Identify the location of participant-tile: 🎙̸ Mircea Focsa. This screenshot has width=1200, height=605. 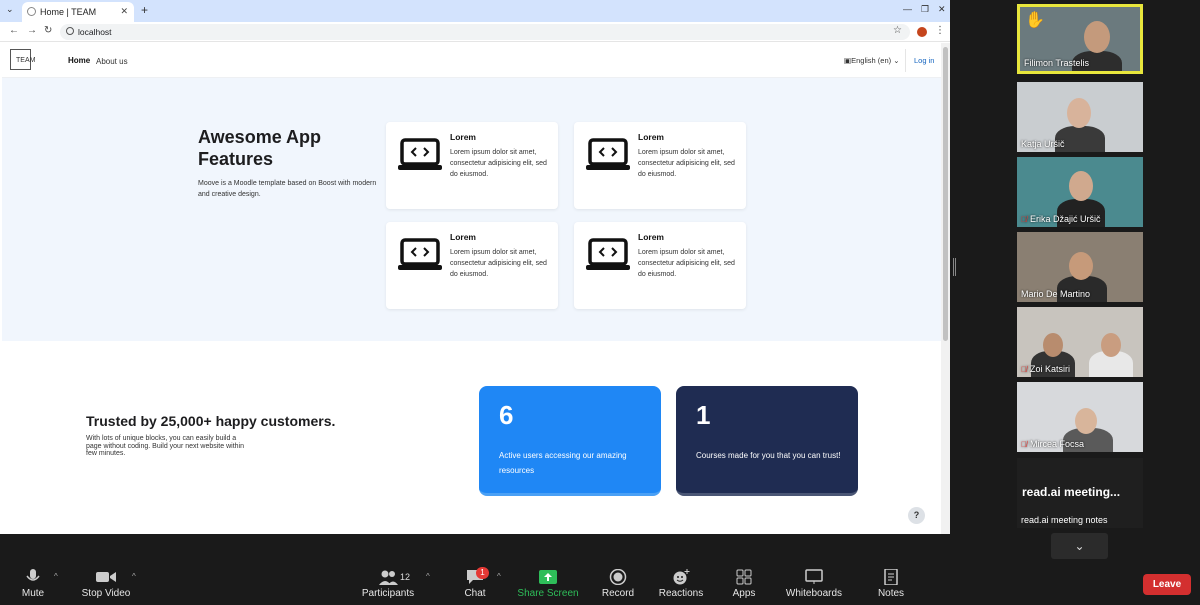
(1080, 417).